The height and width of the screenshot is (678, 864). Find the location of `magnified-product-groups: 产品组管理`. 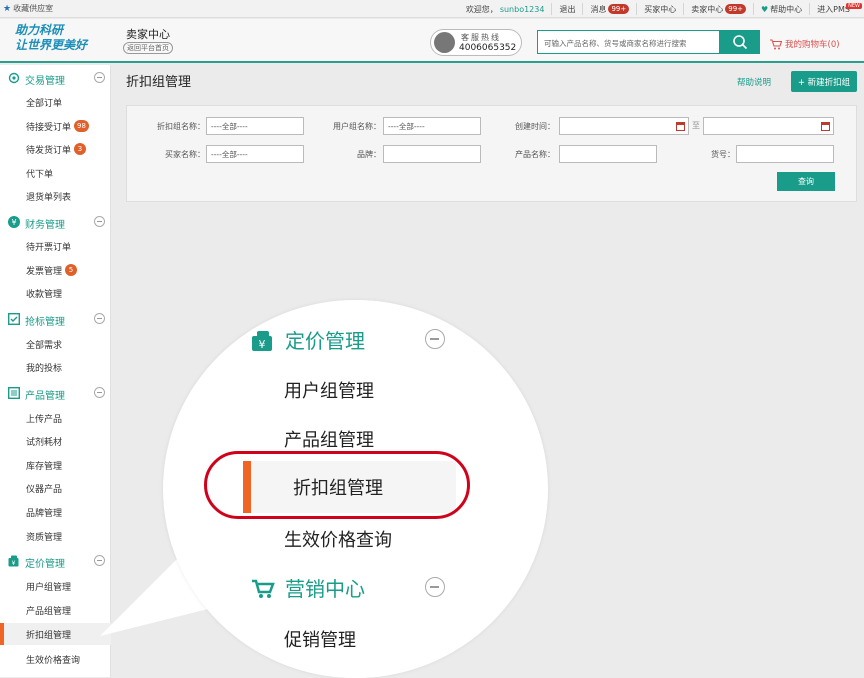

magnified-product-groups: 产品组管理 is located at coordinates (329, 440).